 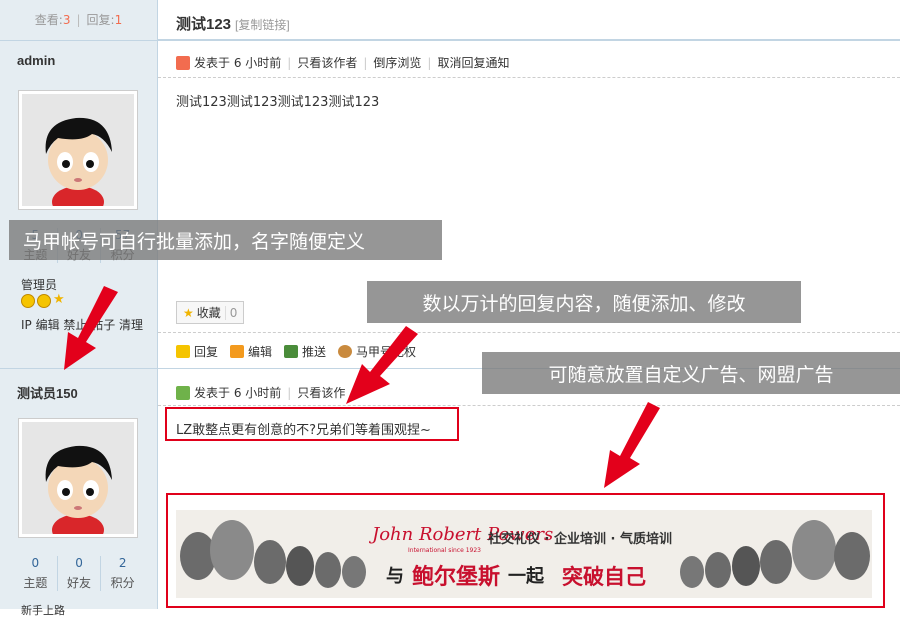 I want to click on only-author-link: 只看该作者, so click(x=327, y=62).